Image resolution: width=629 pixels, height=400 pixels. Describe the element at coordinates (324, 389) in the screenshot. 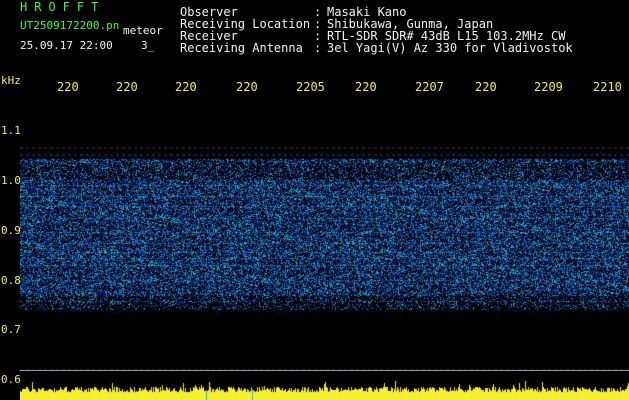

I see `signal-level-bar` at that location.